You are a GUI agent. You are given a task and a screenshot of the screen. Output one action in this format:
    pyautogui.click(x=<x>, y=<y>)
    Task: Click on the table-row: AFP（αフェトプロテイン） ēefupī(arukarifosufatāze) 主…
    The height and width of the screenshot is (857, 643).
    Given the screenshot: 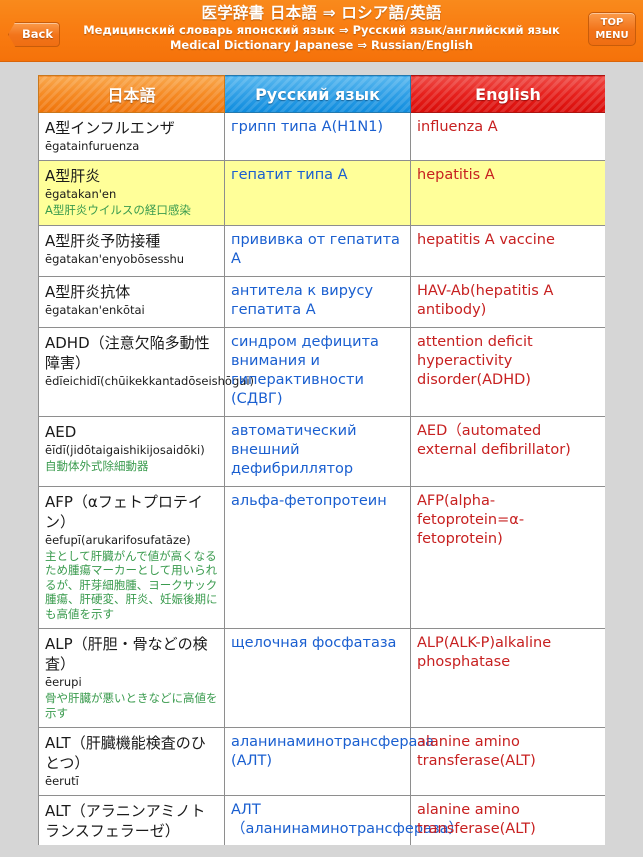 What is the action you would take?
    pyautogui.click(x=321, y=557)
    